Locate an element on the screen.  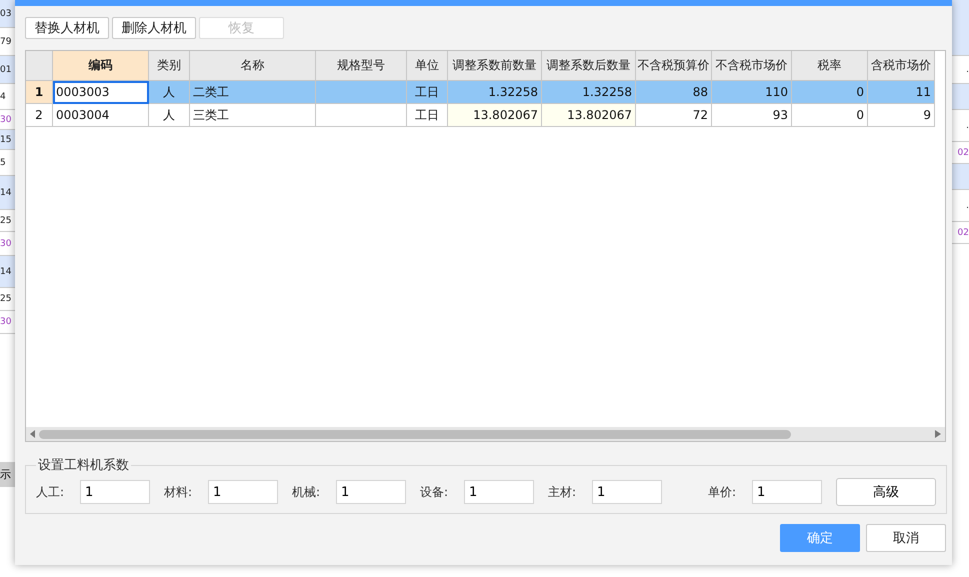
column-header: 含税市场价 is located at coordinates (901, 66).